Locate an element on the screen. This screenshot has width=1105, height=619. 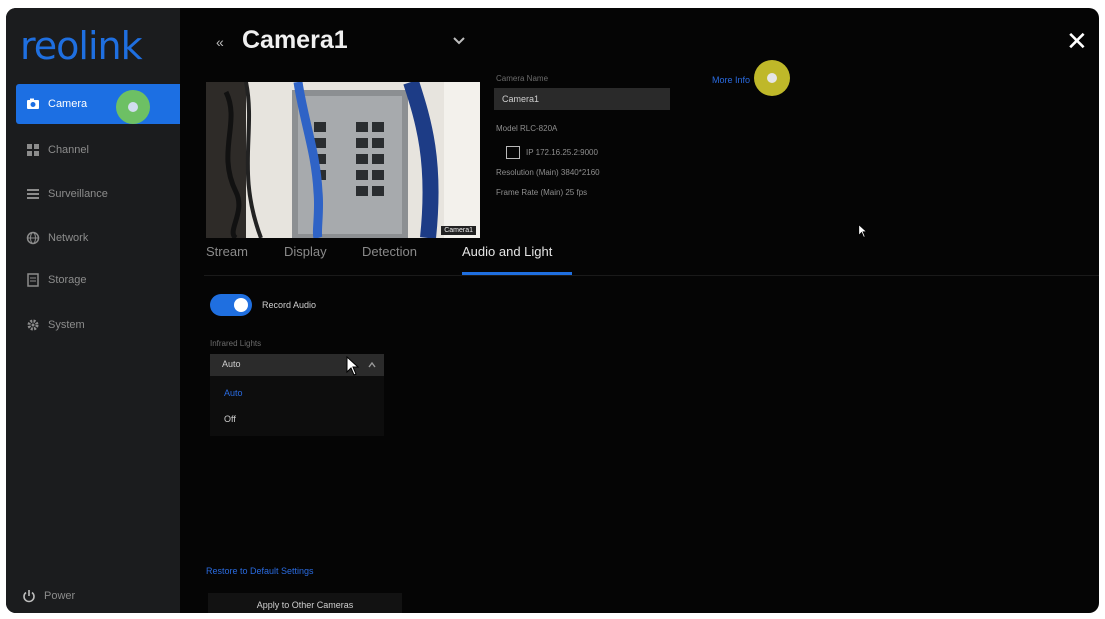
sidebar-item-surveillance: Surveillance is located at coordinates (98, 194).